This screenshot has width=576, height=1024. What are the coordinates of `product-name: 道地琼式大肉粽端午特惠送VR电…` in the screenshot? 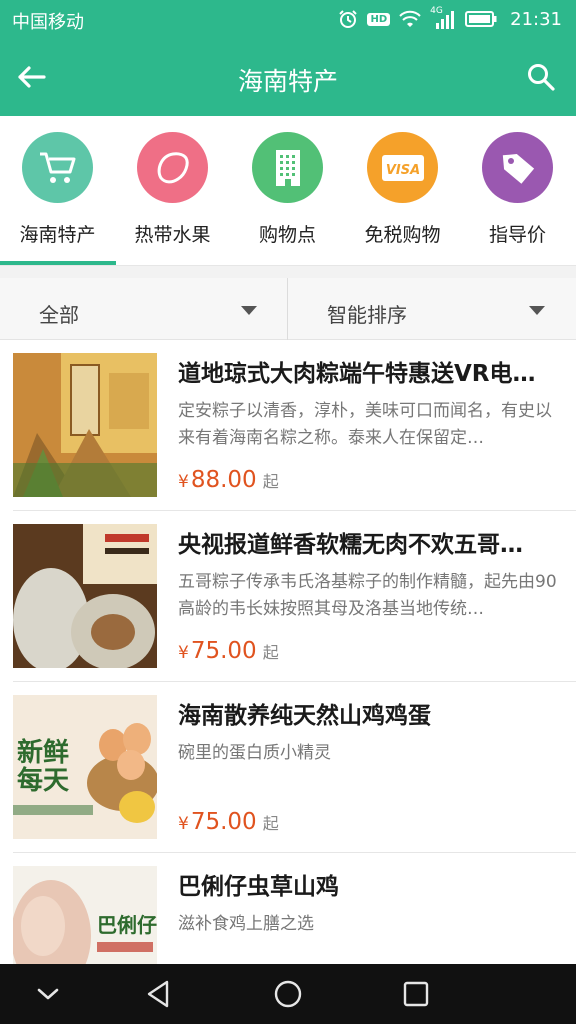 It's located at (357, 374).